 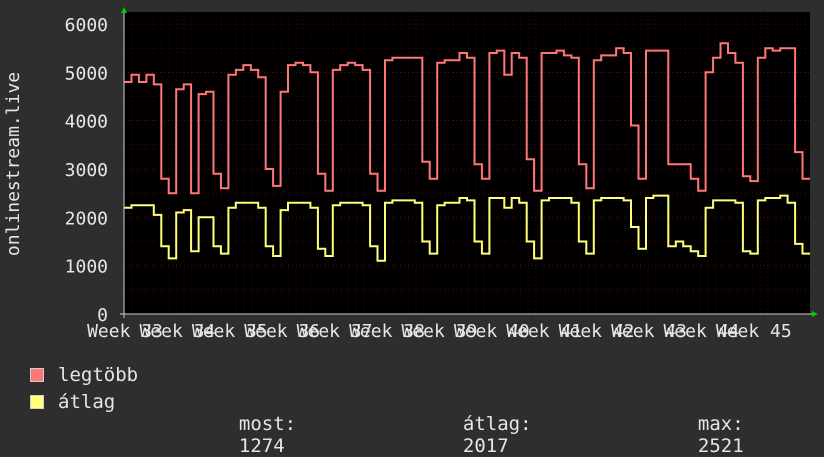 I want to click on y-tick-label: 2000, so click(x=86, y=218).